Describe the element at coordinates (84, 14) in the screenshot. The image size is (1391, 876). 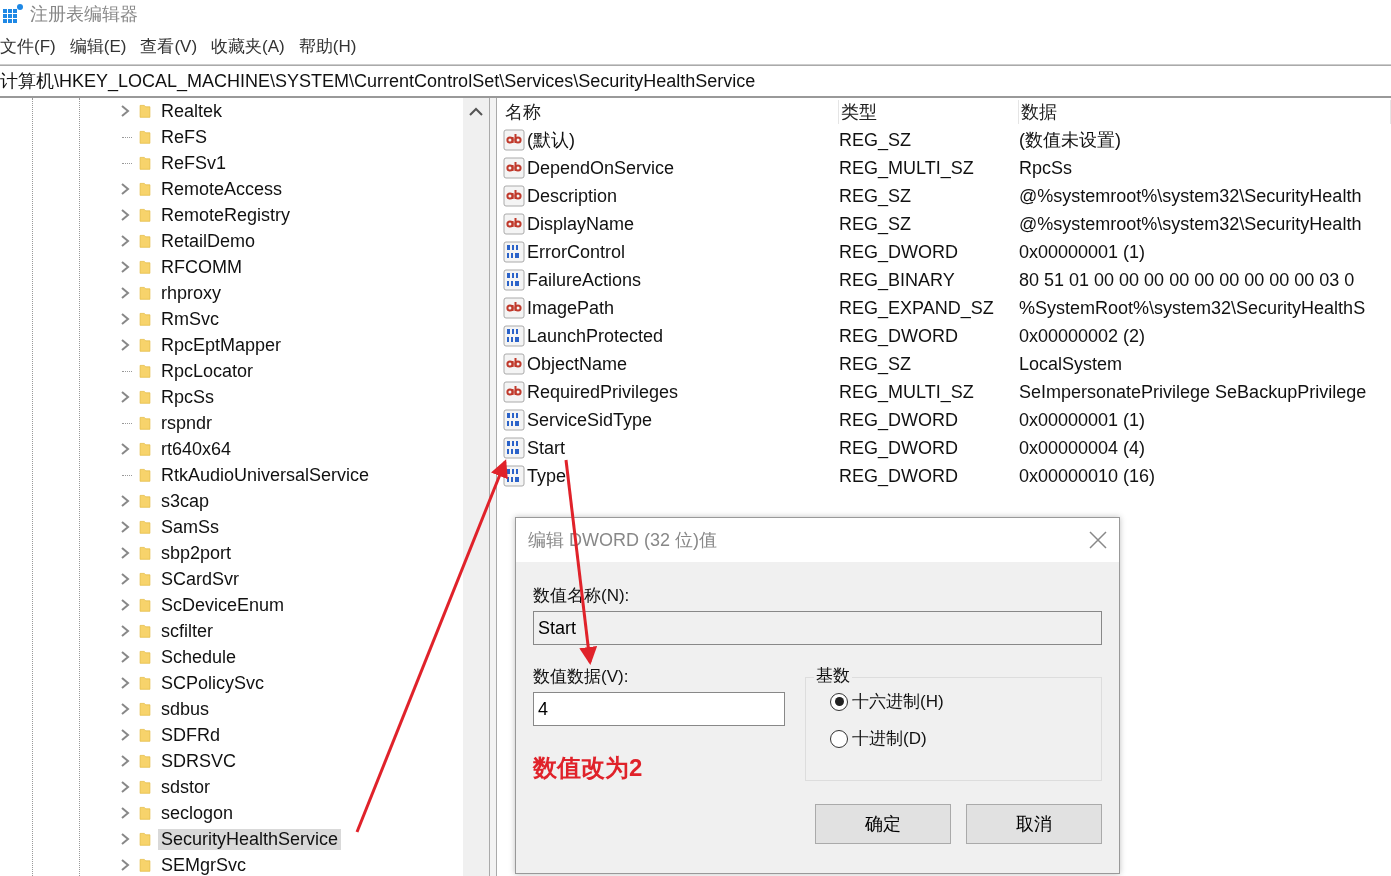
I see `window-title: 注册表编辑器` at that location.